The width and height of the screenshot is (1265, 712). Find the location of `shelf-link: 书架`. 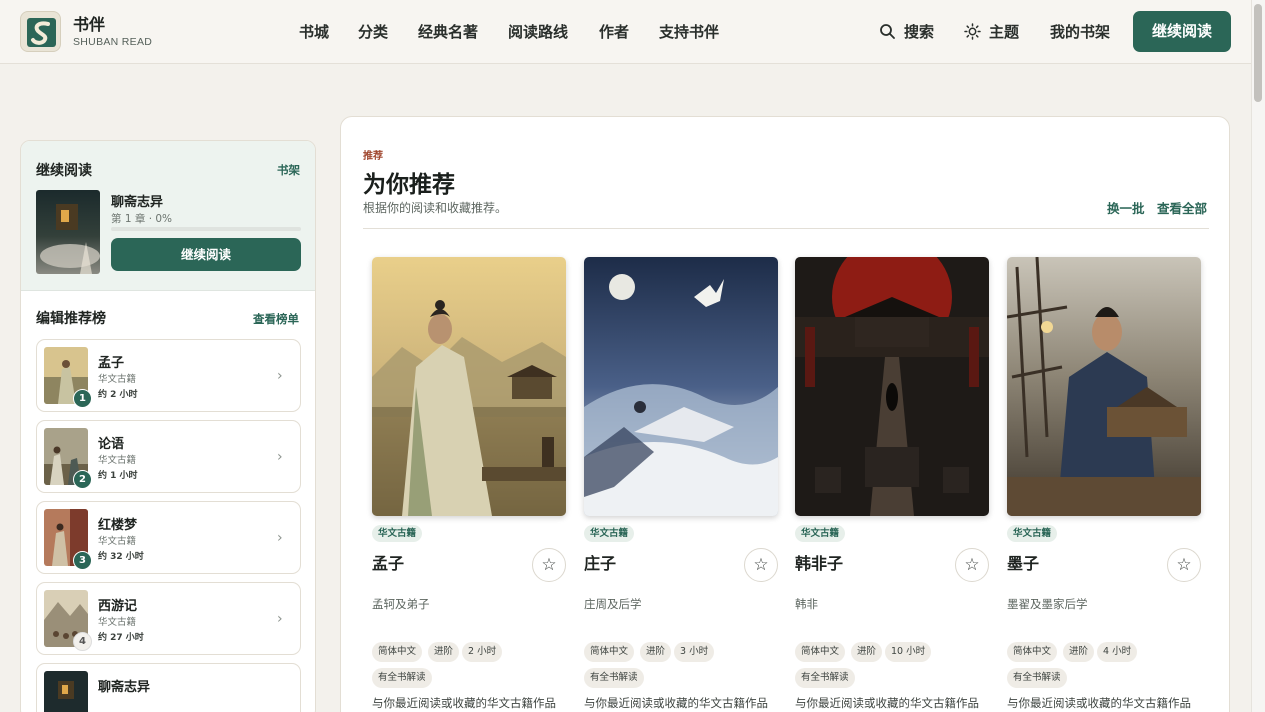

shelf-link: 书架 is located at coordinates (288, 170).